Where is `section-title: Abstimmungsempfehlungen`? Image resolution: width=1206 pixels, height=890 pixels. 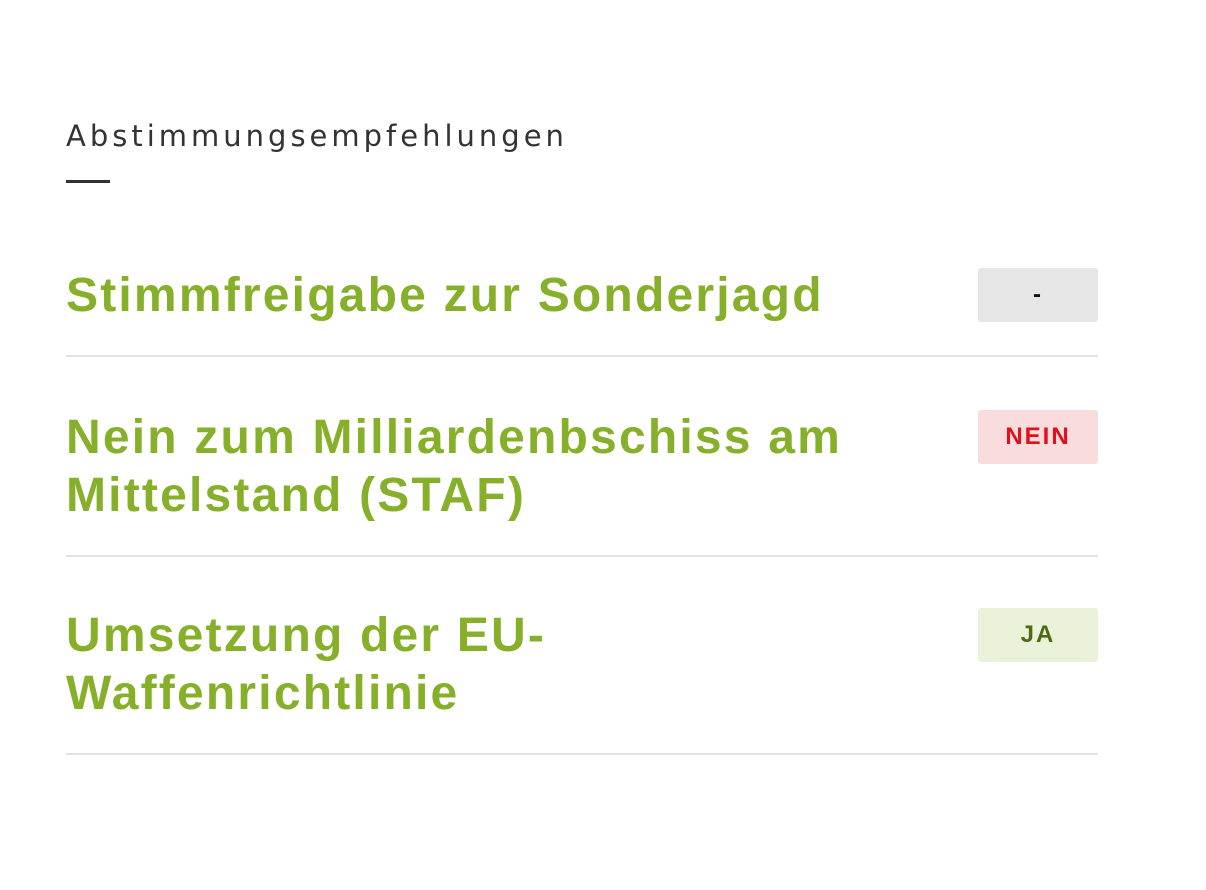 section-title: Abstimmungsempfehlungen is located at coordinates (317, 136).